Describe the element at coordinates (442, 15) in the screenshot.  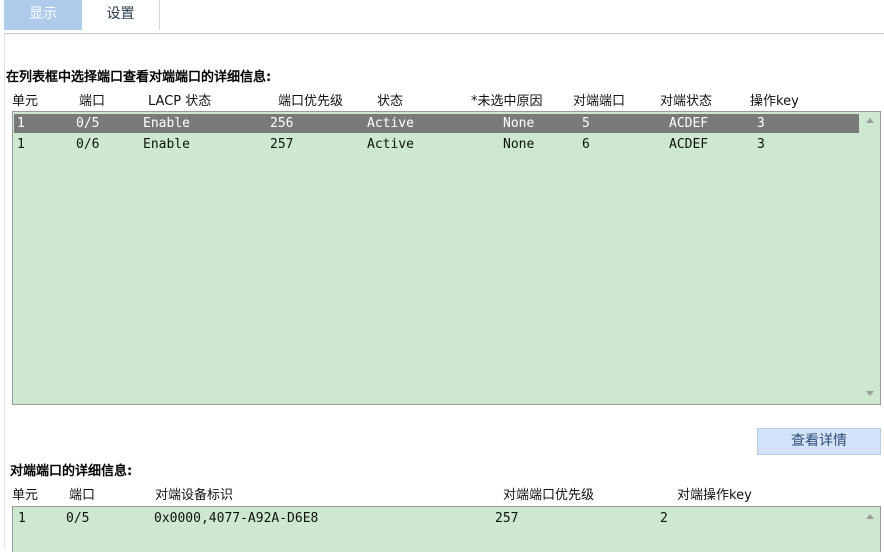
I see `tab-bar: 显示 设置` at that location.